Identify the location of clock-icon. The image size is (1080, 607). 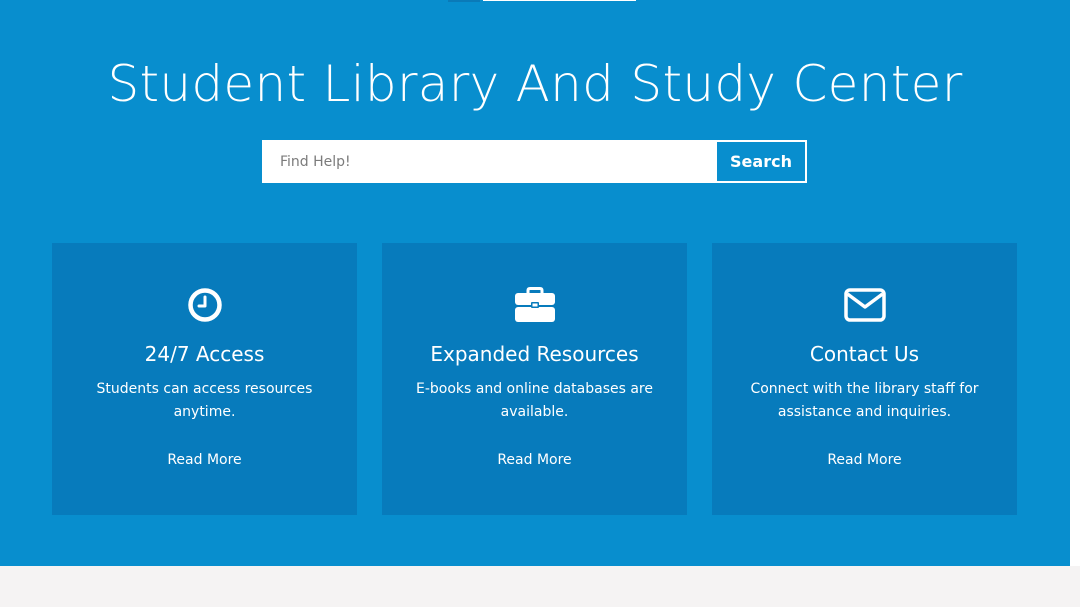
(204, 305).